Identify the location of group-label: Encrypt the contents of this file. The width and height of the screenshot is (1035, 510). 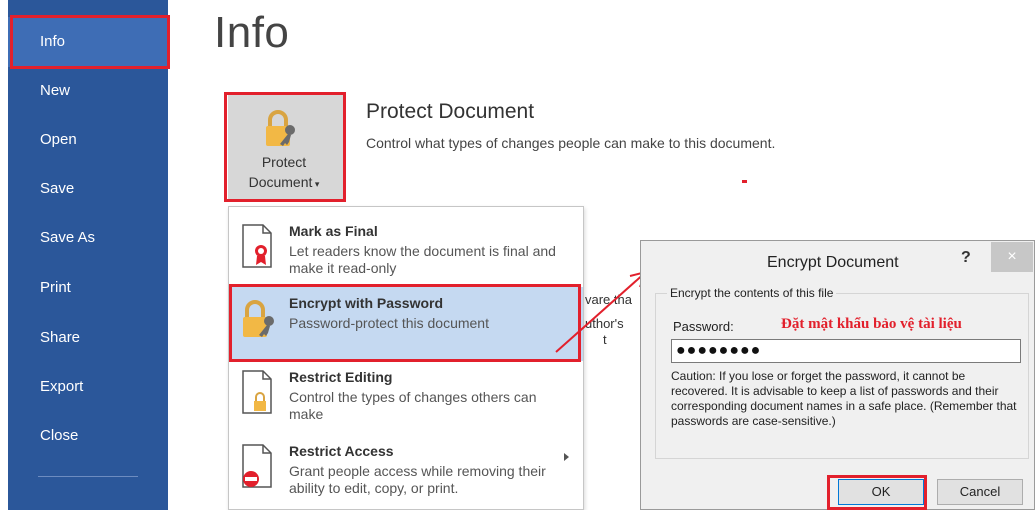
(752, 293).